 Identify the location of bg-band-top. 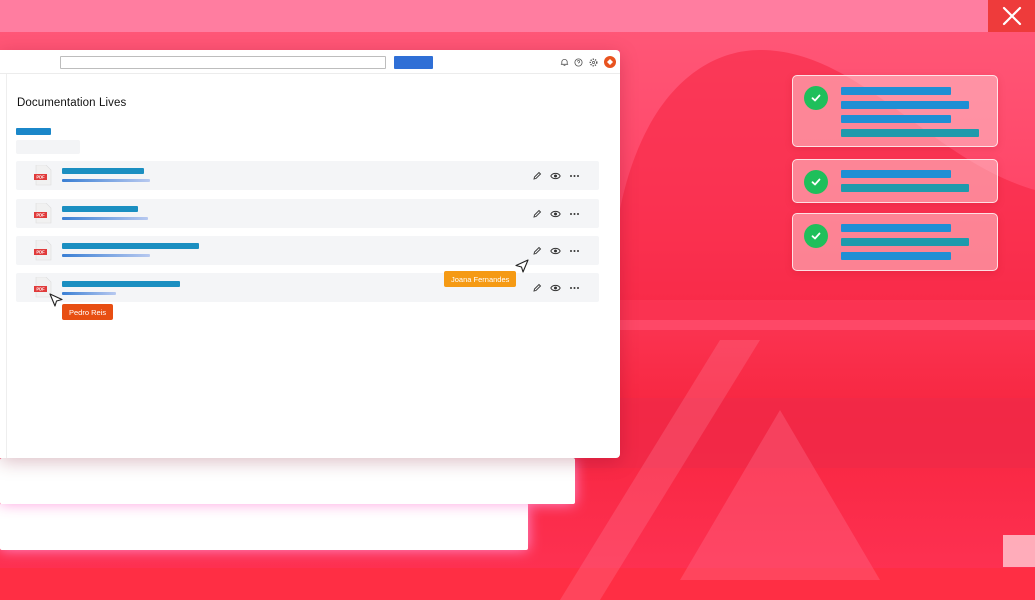
(517, 16).